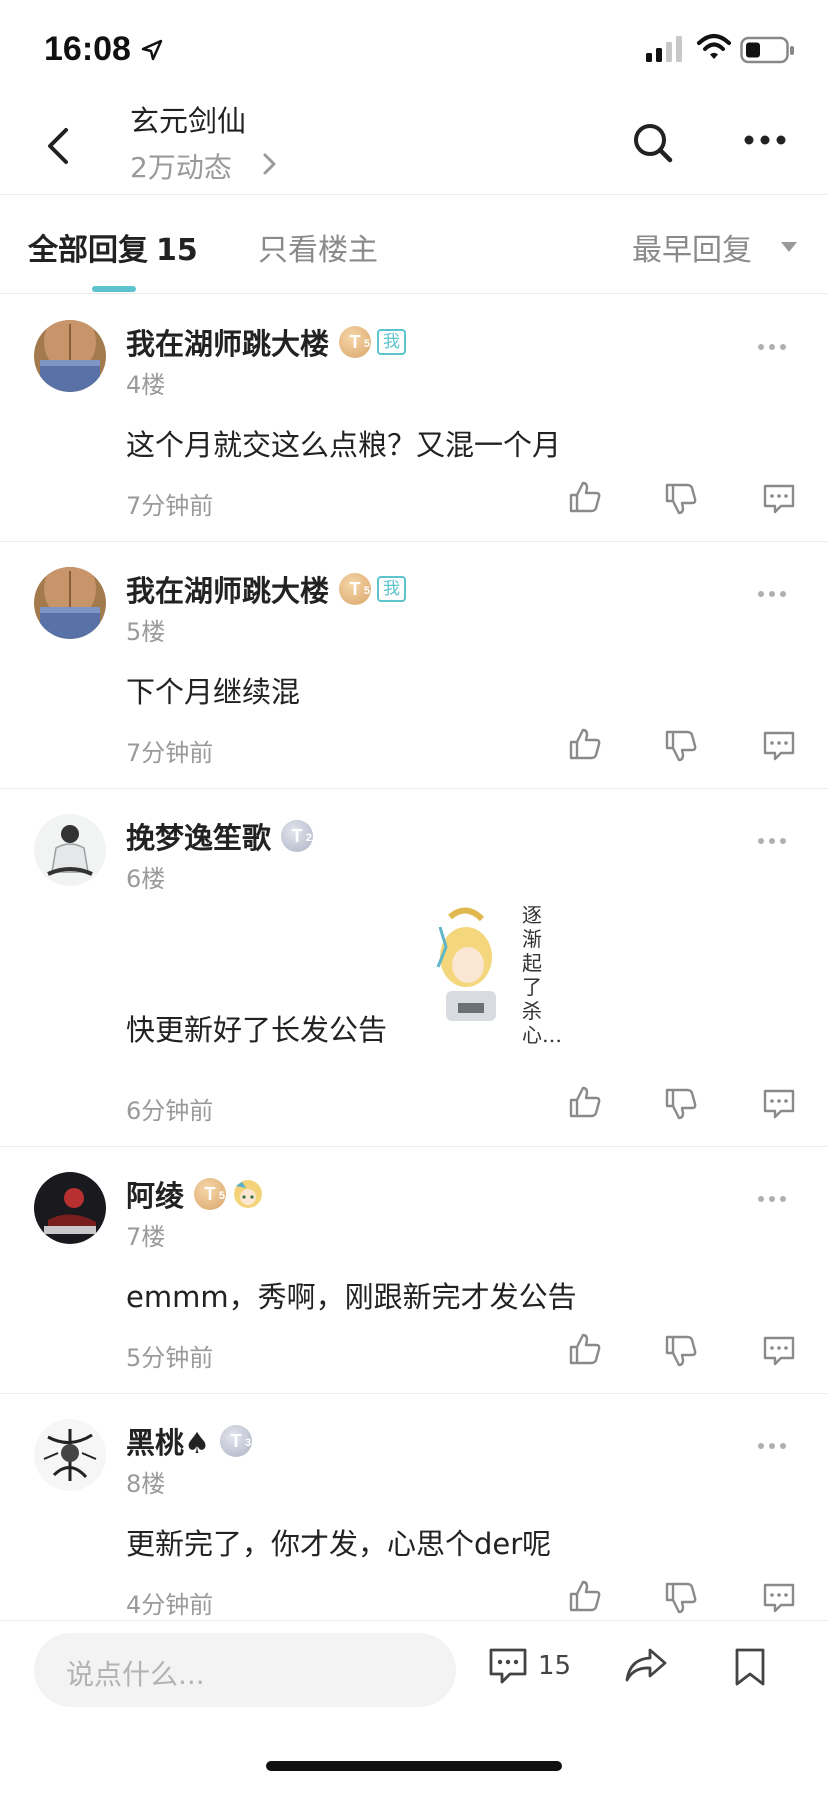 This screenshot has width=828, height=1794. What do you see at coordinates (339, 1544) in the screenshot?
I see `reply-content: 更新完了，你才发，心思个der呢` at bounding box center [339, 1544].